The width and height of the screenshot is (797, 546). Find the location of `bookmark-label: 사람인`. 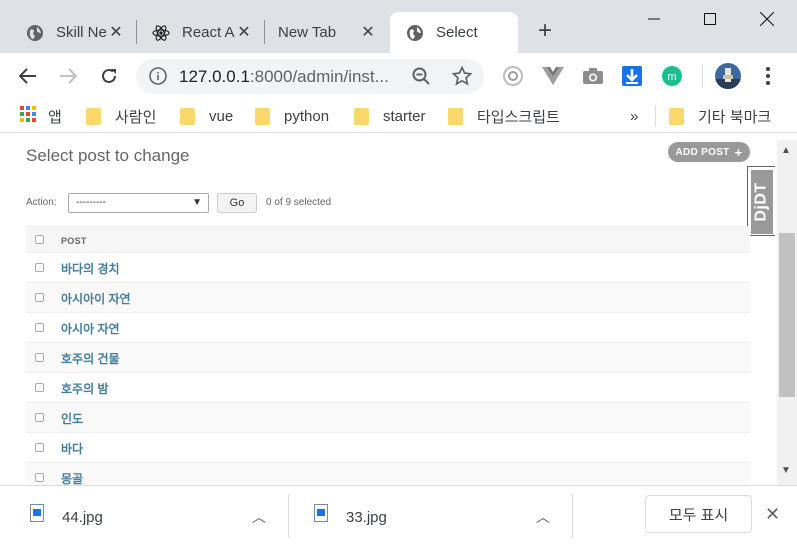

bookmark-label: 사람인 is located at coordinates (136, 117).